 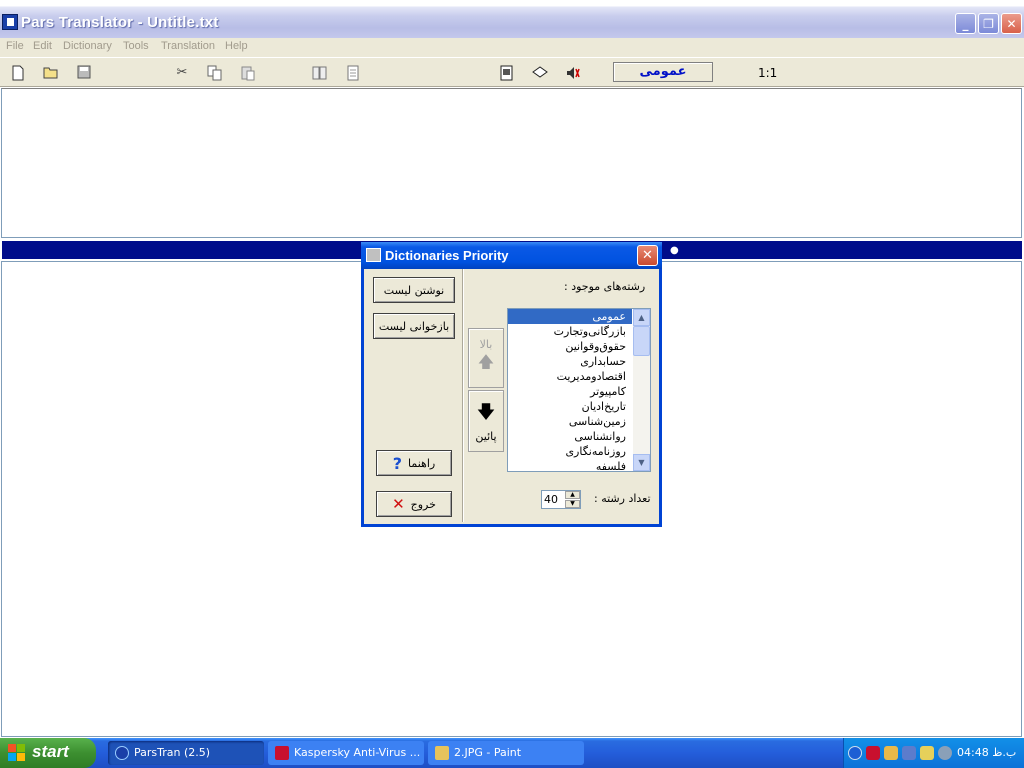 What do you see at coordinates (570, 331) in the screenshot?
I see `list-item: بازرگانی‌وتجارت` at bounding box center [570, 331].